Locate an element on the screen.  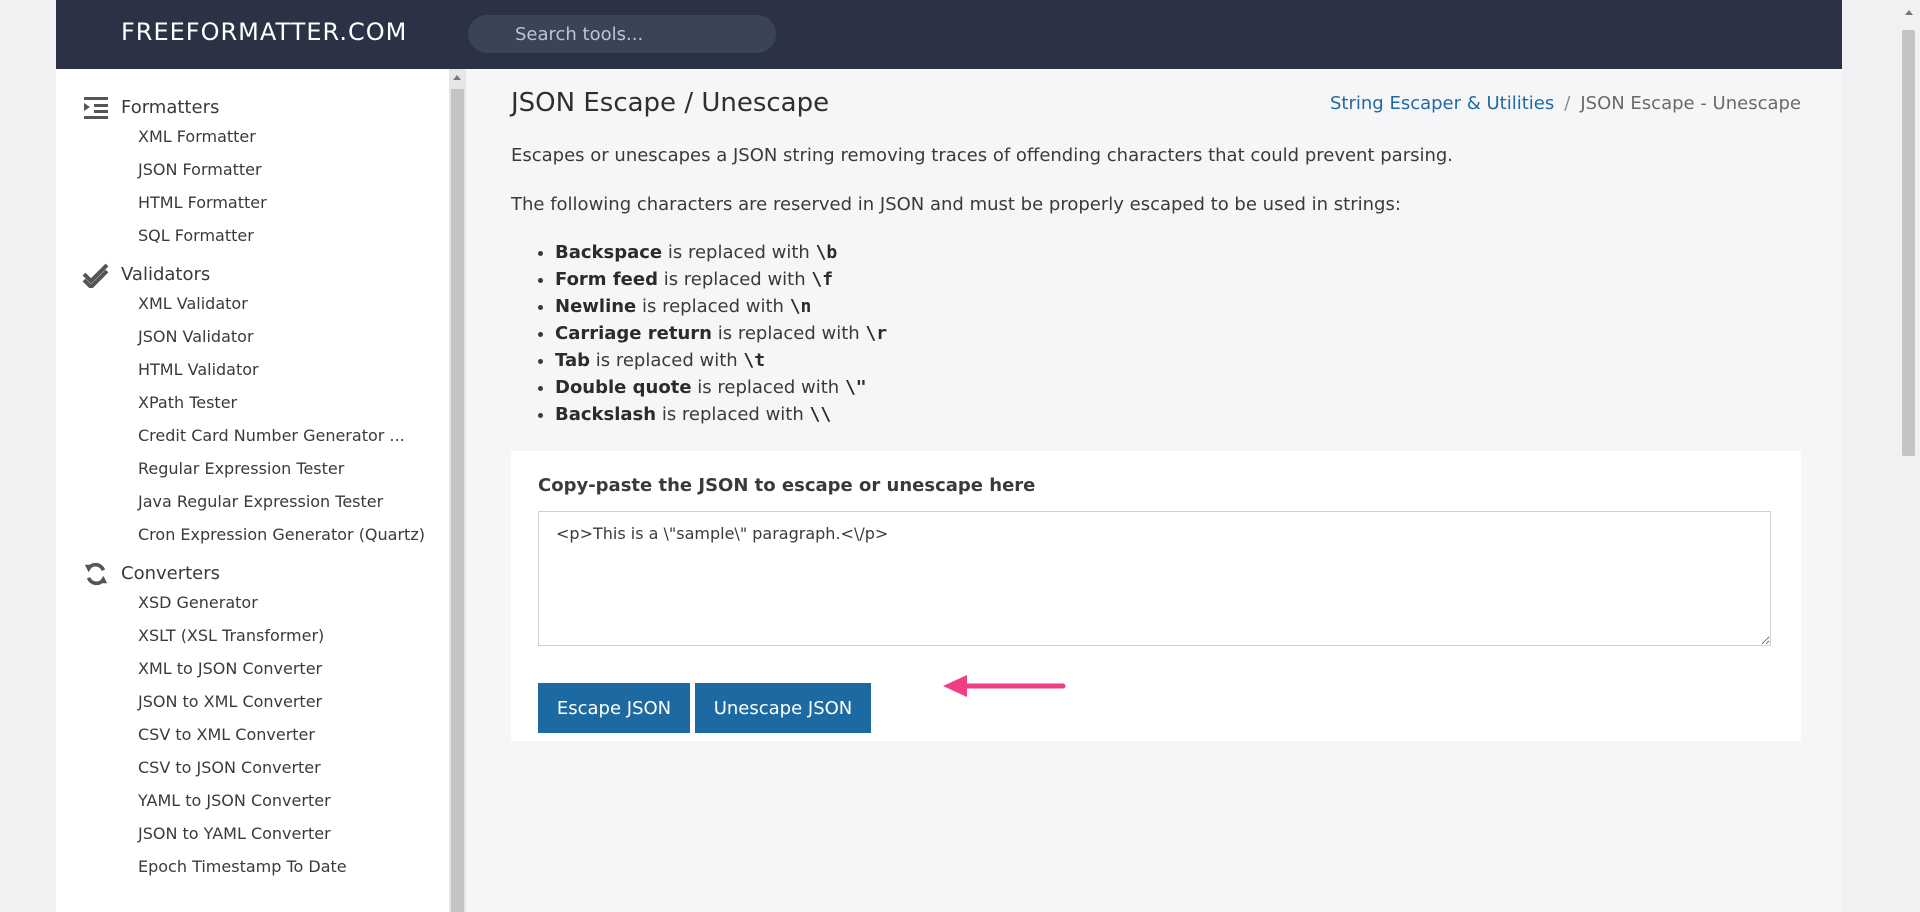
sidebar-item-xslt: XSLT (XSL Transformer) is located at coordinates (252, 639).